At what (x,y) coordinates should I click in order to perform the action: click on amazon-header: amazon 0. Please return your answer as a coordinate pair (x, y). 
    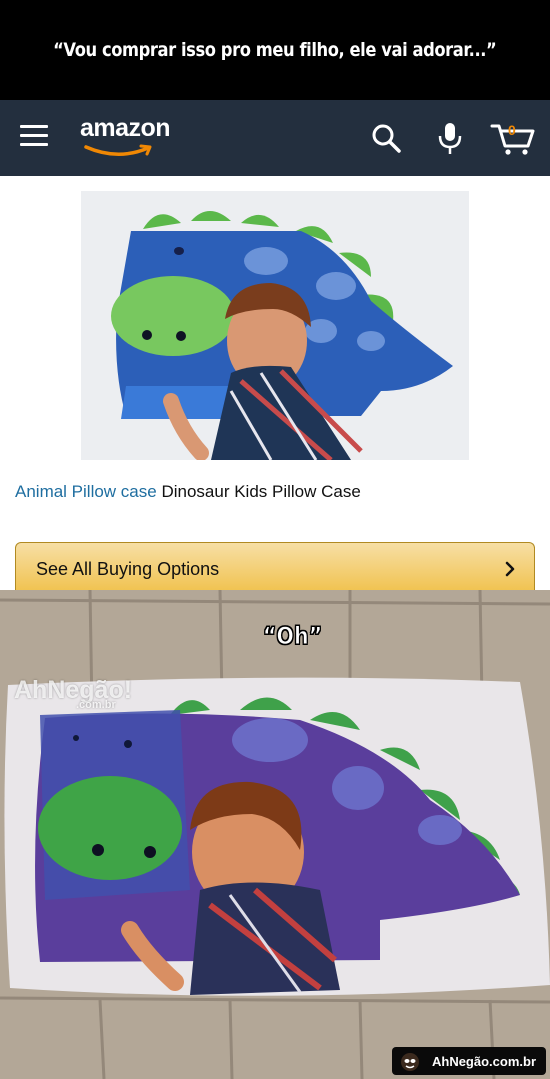
    Looking at the image, I should click on (275, 138).